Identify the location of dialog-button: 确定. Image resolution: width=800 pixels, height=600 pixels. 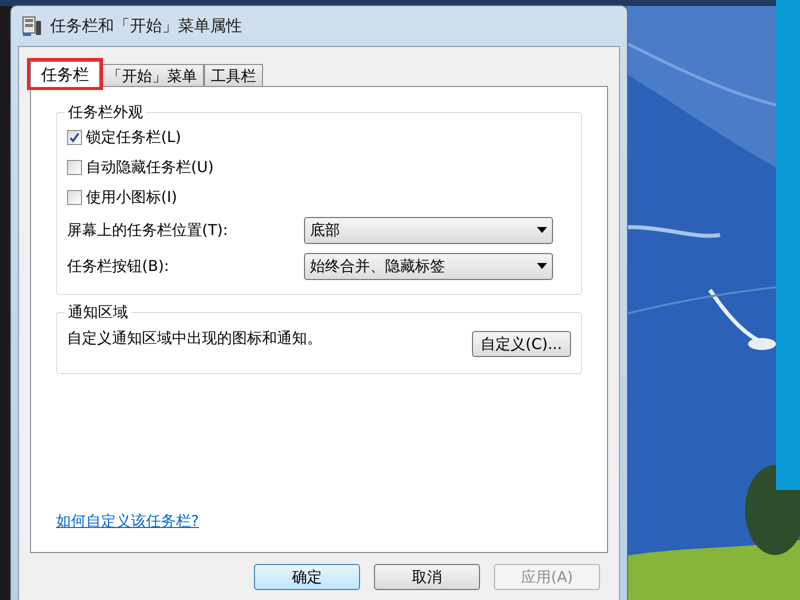
(307, 577).